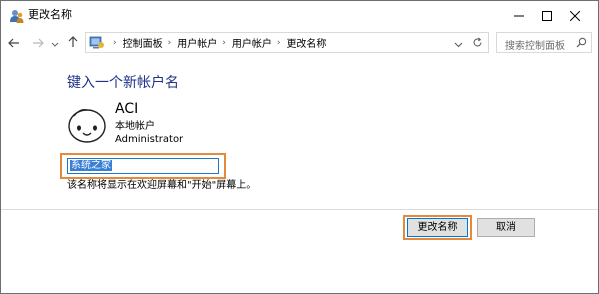 The image size is (599, 294). Describe the element at coordinates (535, 46) in the screenshot. I see `search-placeholder: 搜索控制面板` at that location.